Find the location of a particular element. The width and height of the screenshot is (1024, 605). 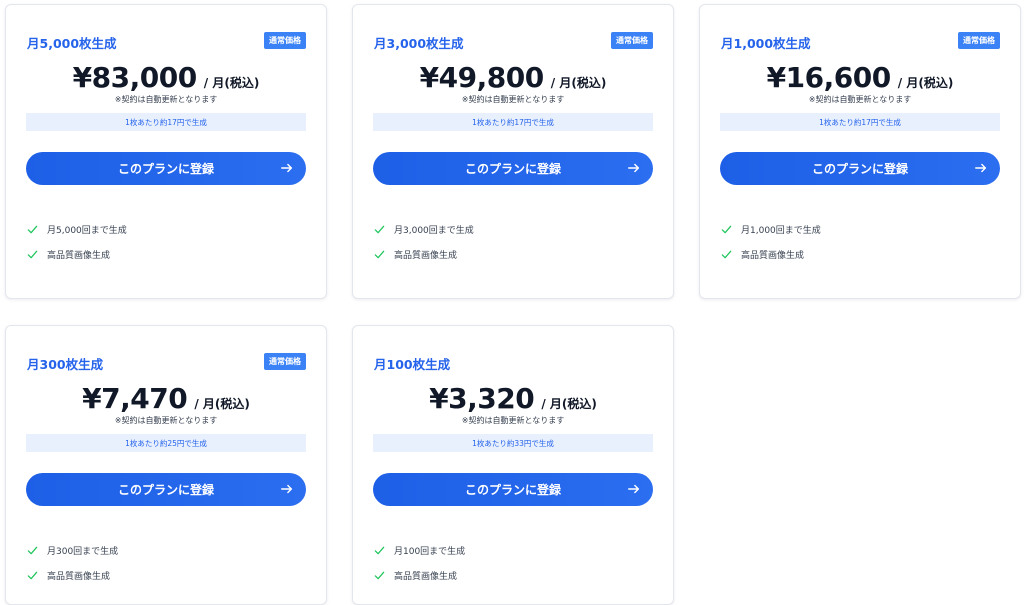

plan-price: ¥16,600 is located at coordinates (829, 77).